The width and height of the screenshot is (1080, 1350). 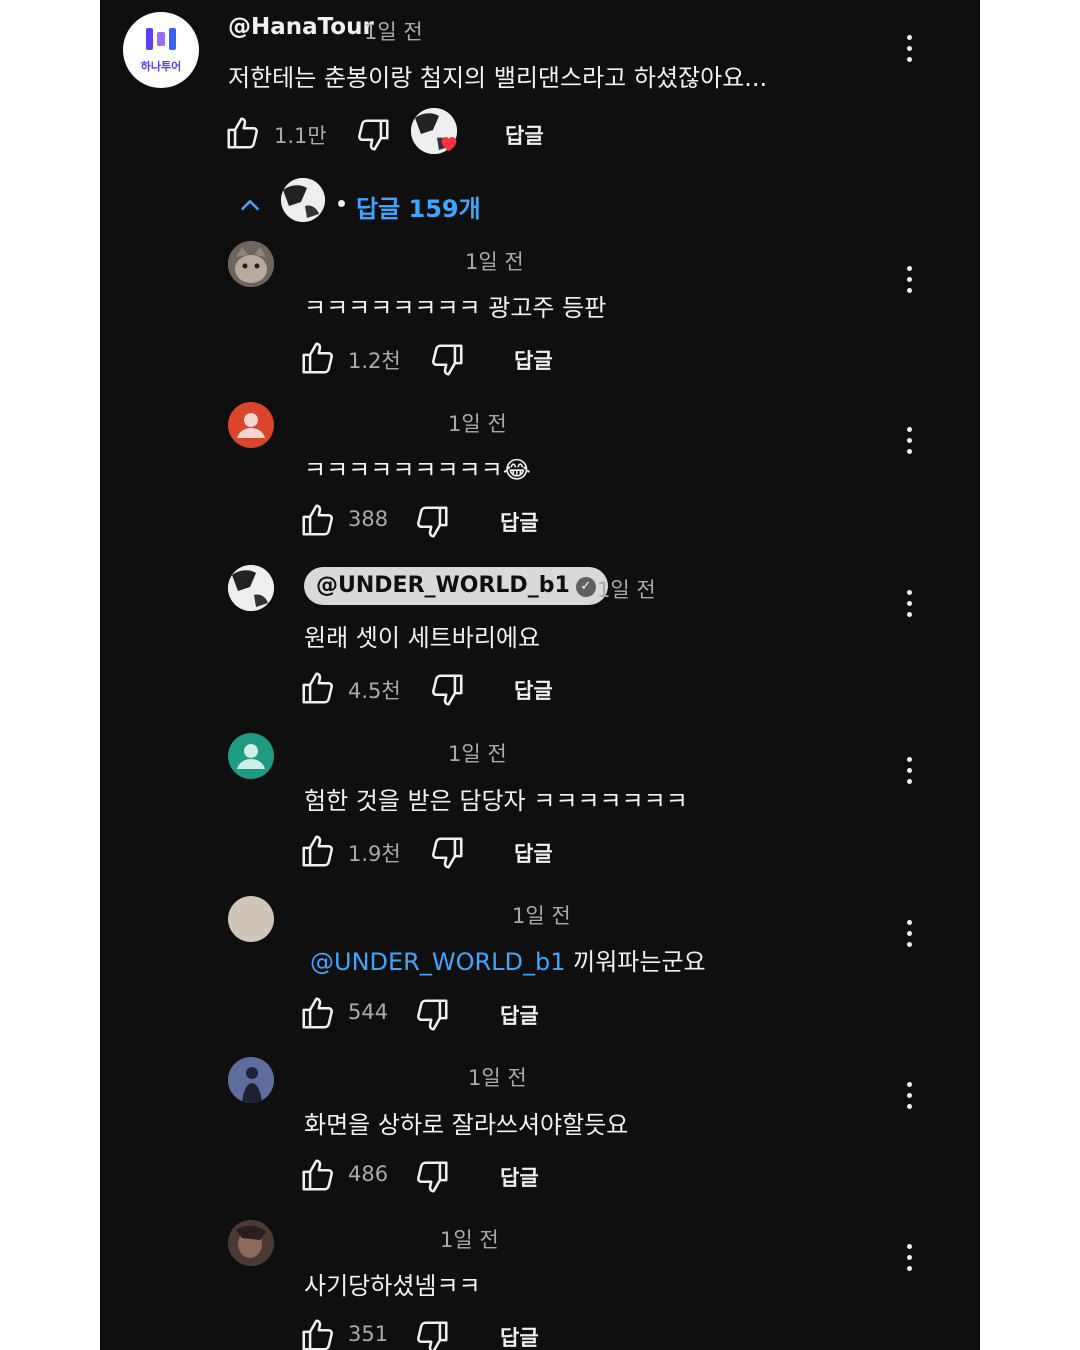 What do you see at coordinates (516, 470) in the screenshot?
I see `laughing-emoji: 😂` at bounding box center [516, 470].